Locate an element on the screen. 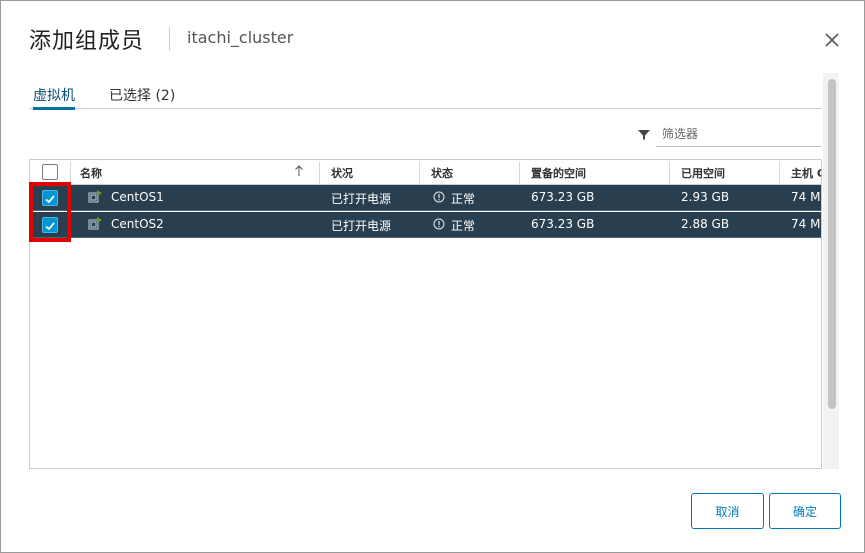  column-header-host: 主机 C is located at coordinates (806, 173).